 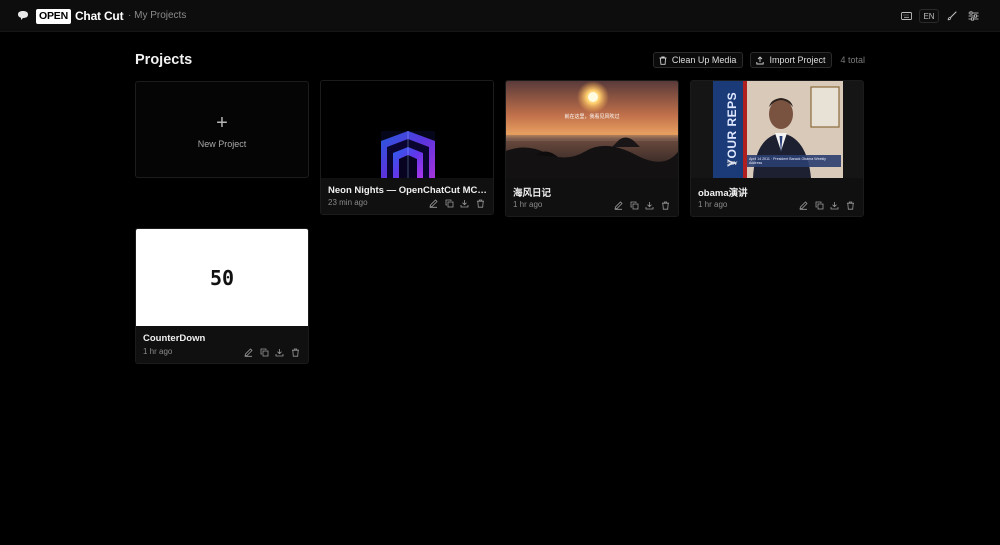 What do you see at coordinates (973, 16) in the screenshot?
I see `sliders-icon` at bounding box center [973, 16].